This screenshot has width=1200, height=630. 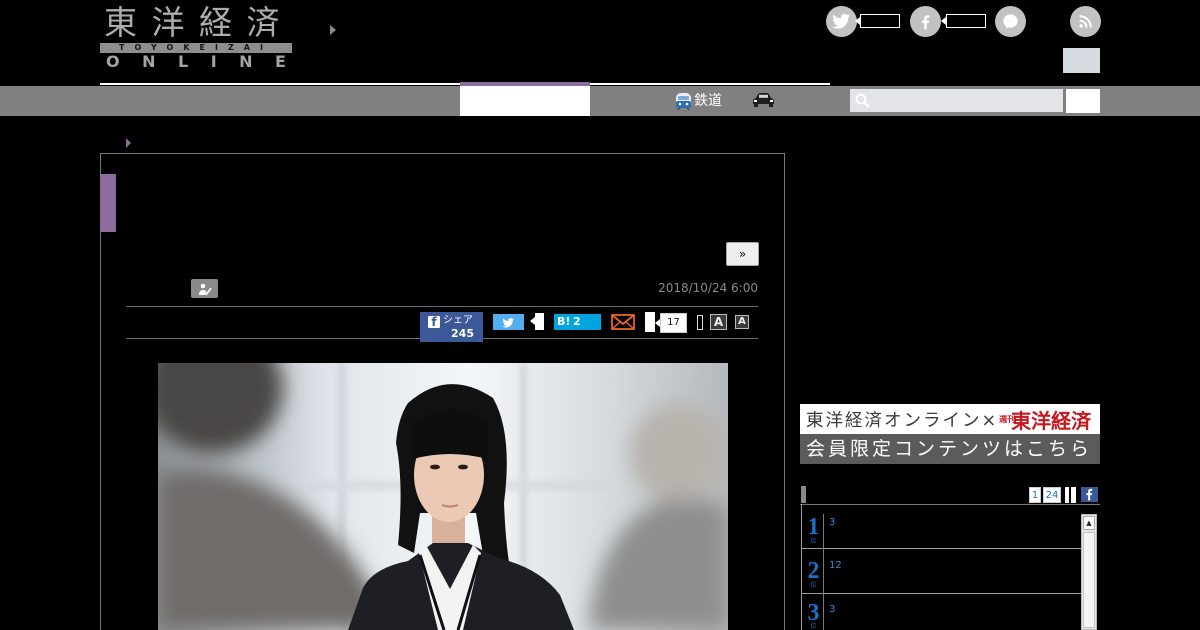 I want to click on banner-line2: 会員限定コンテンツはこちら, so click(x=950, y=449).